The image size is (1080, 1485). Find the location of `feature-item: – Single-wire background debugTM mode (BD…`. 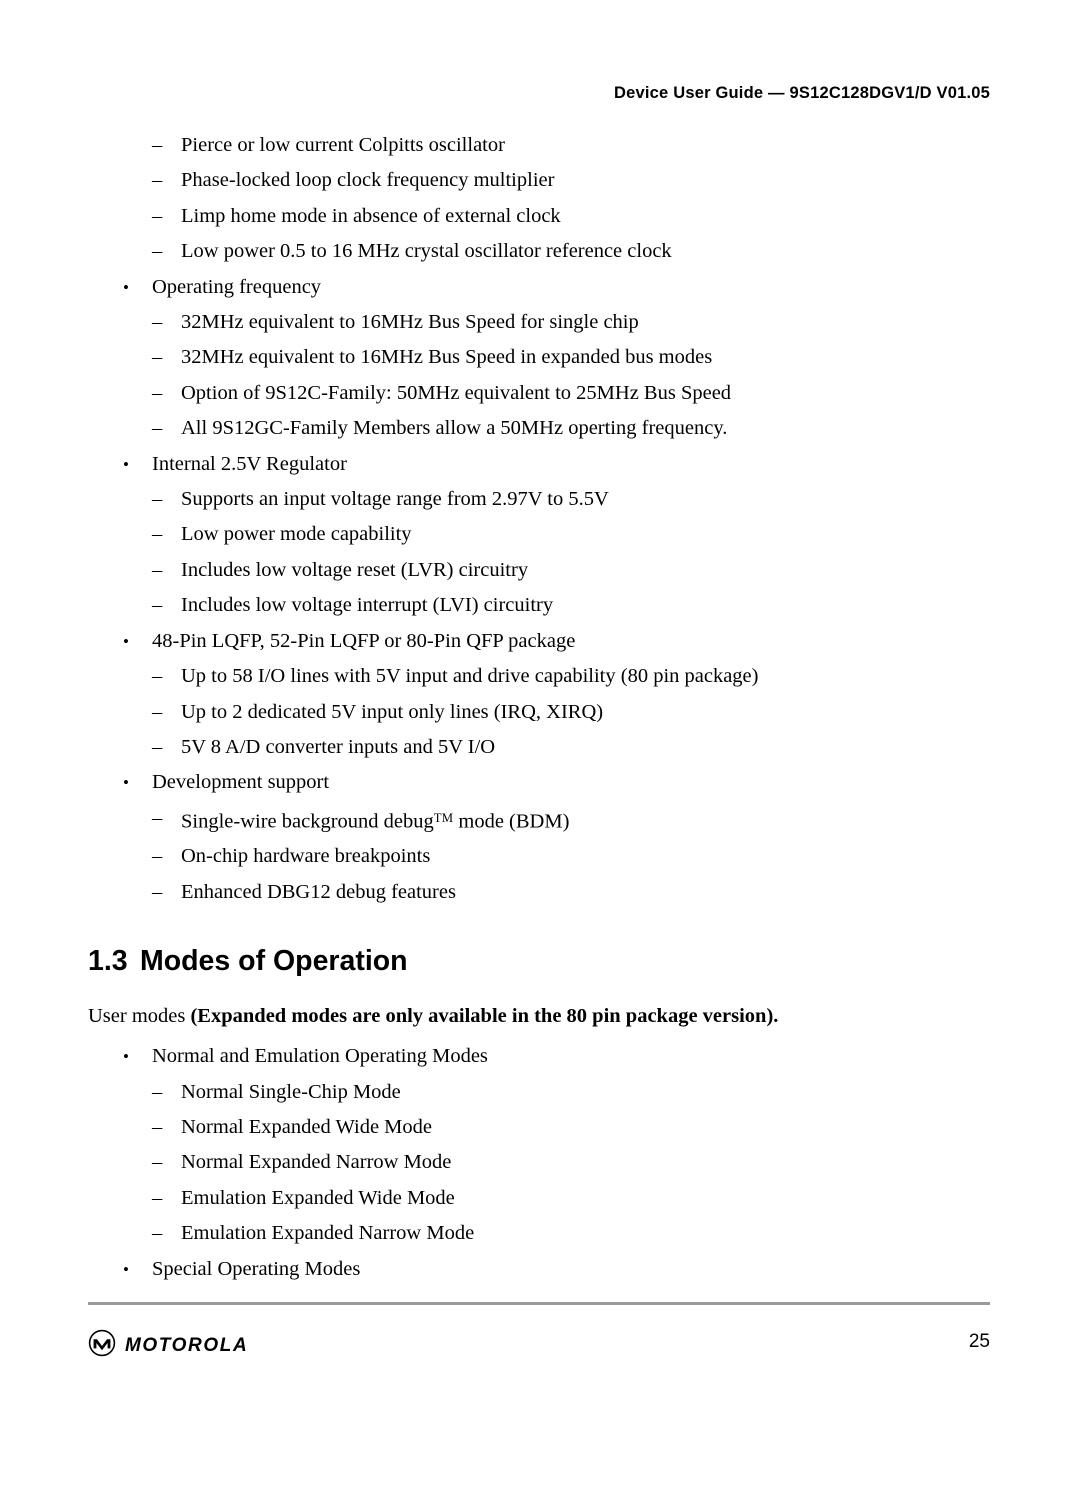

feature-item: – Single-wire background debugTM mode (BD… is located at coordinates (539, 820).